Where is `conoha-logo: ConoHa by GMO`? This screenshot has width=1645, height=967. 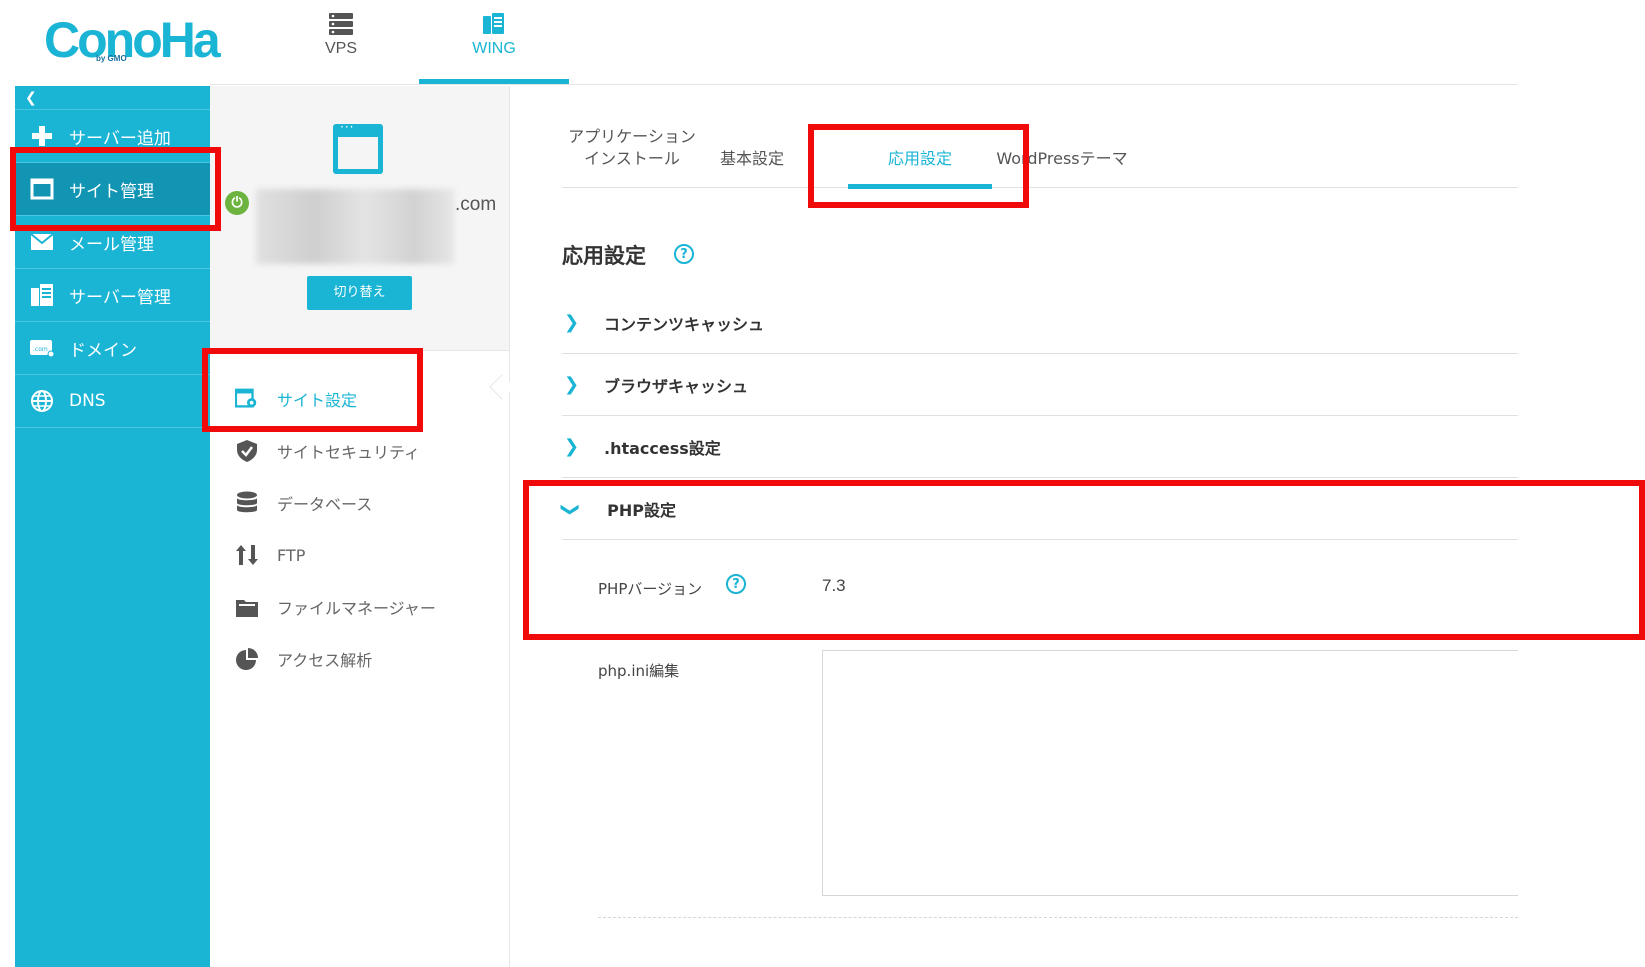 conoha-logo: ConoHa by GMO is located at coordinates (132, 40).